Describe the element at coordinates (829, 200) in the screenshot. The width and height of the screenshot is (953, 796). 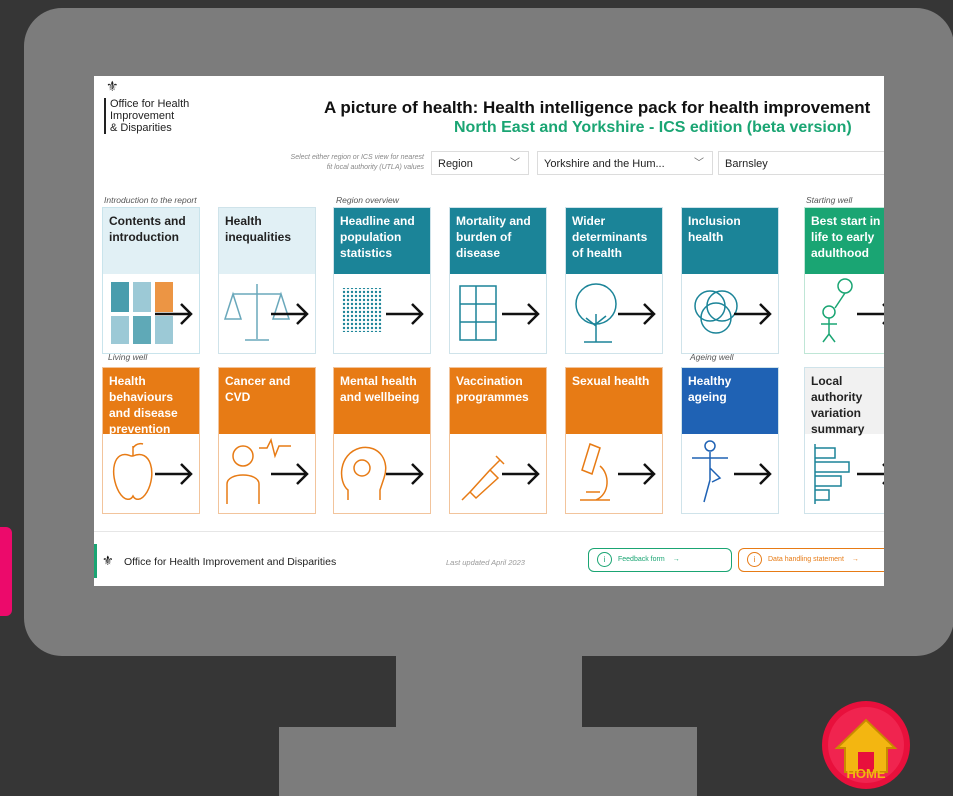
I see `section-label-starting: Starting well` at that location.